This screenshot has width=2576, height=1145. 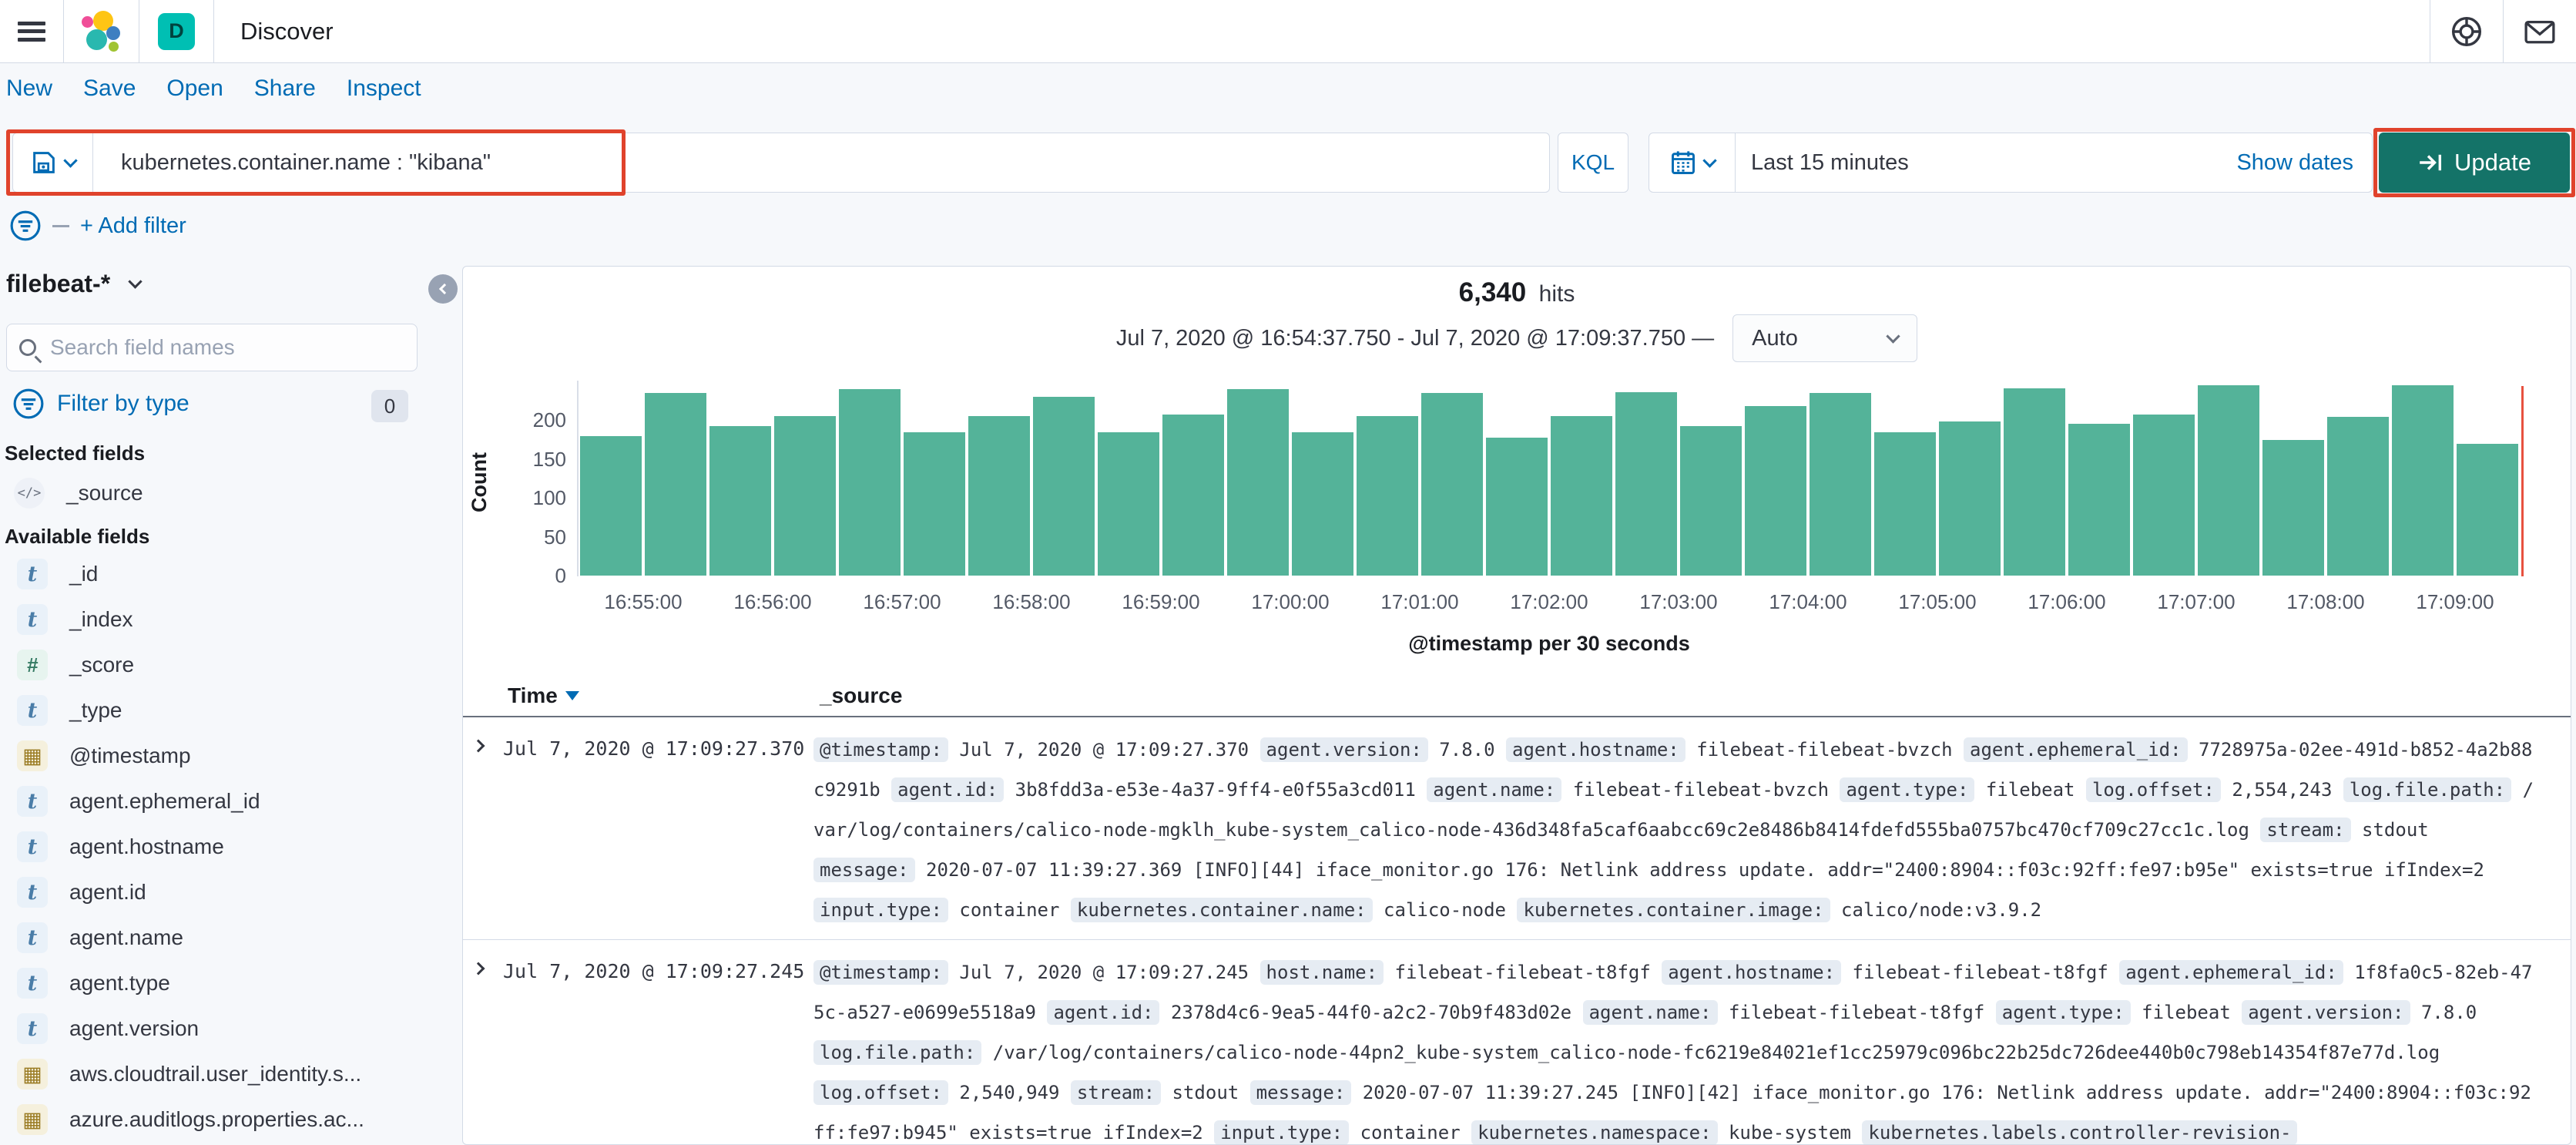 What do you see at coordinates (384, 89) in the screenshot?
I see `nav-link-inspect: Inspect` at bounding box center [384, 89].